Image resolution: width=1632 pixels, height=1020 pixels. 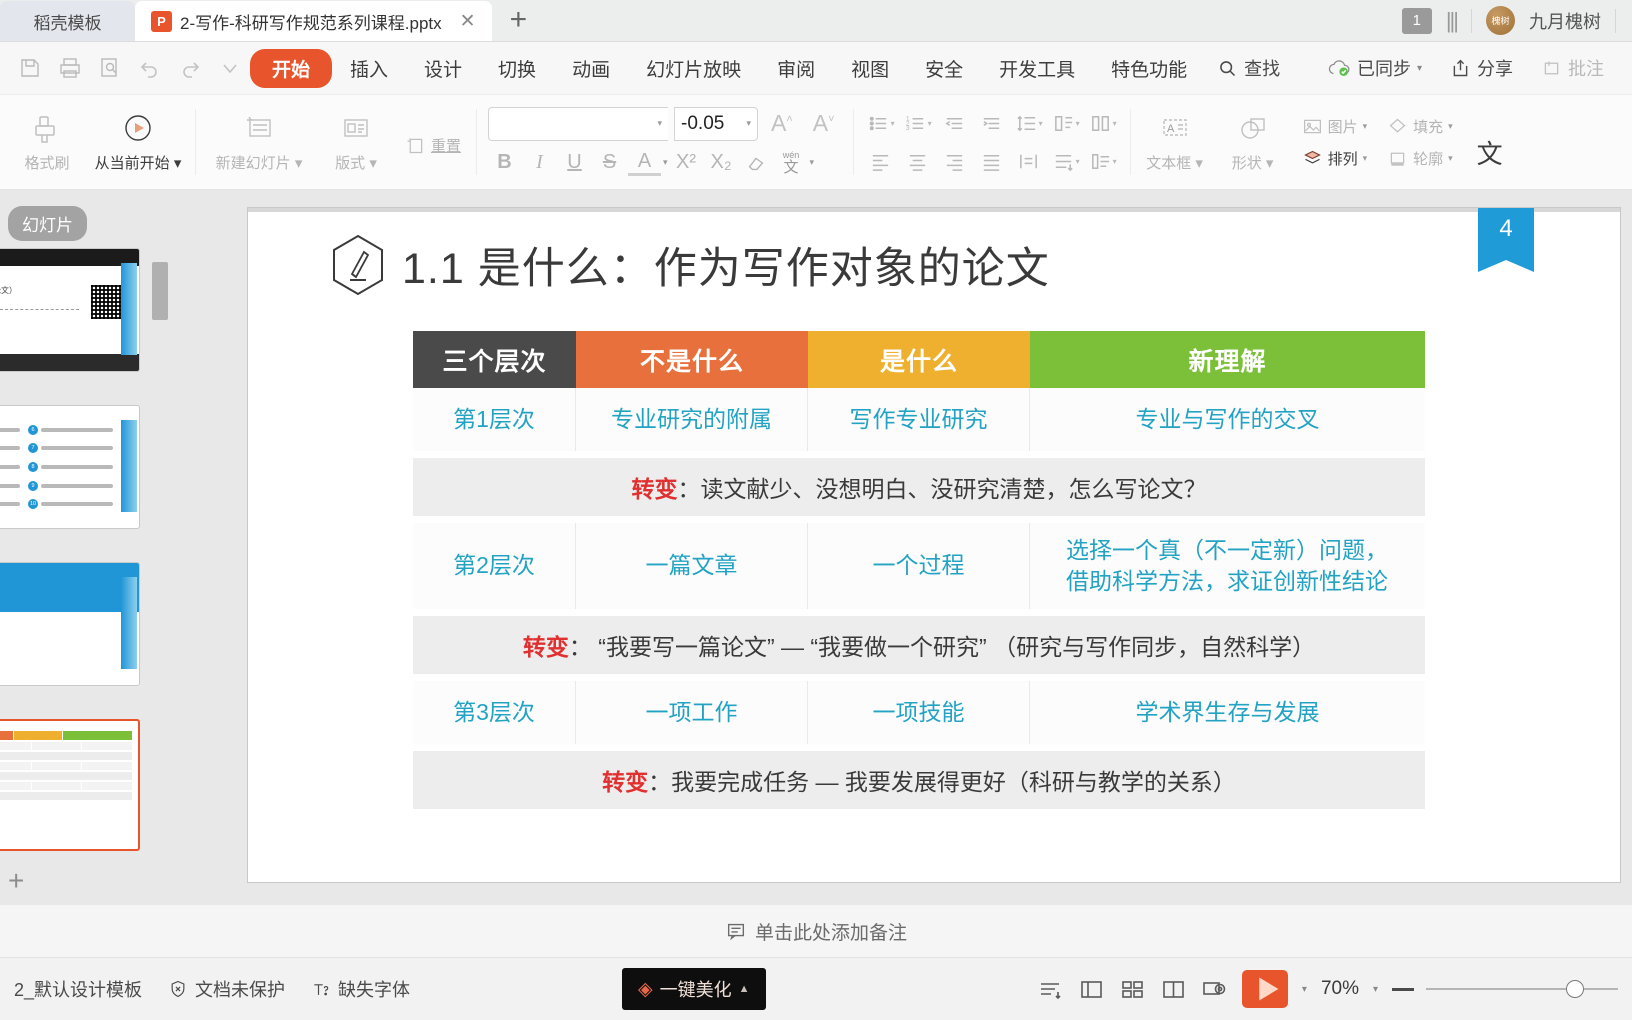 What do you see at coordinates (574, 163) in the screenshot?
I see `underline-button: U` at bounding box center [574, 163].